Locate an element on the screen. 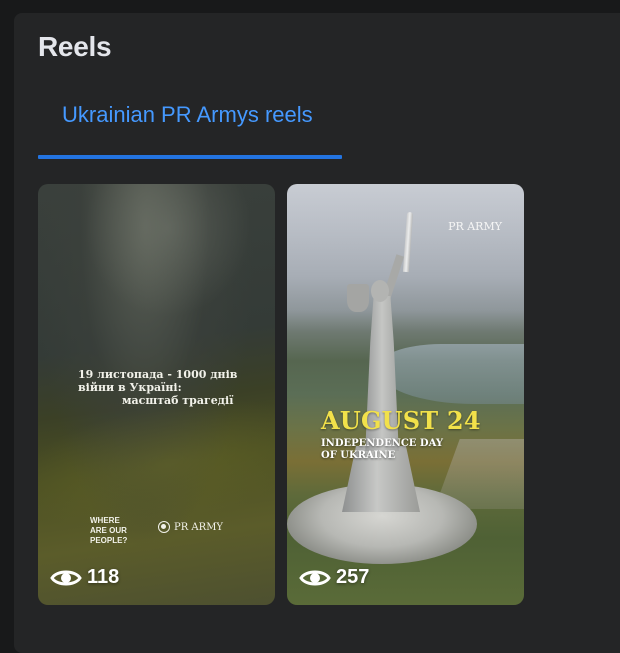 This screenshot has width=620, height=653. reel-tagline: WHERE ARE OUR PEOPLE? is located at coordinates (120, 531).